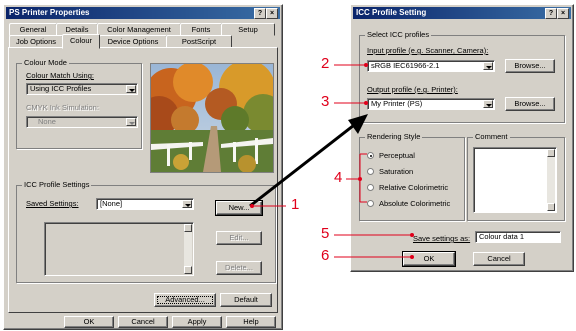  Describe the element at coordinates (428, 50) in the screenshot. I see `input-profile-label: Input profile (e.g. Scanner, Camera):` at that location.